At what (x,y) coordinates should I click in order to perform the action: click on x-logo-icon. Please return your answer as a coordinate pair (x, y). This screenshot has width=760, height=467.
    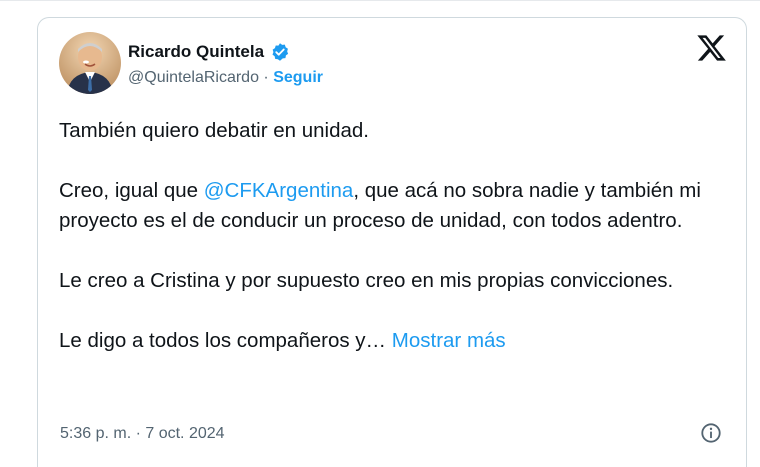
    Looking at the image, I should click on (712, 48).